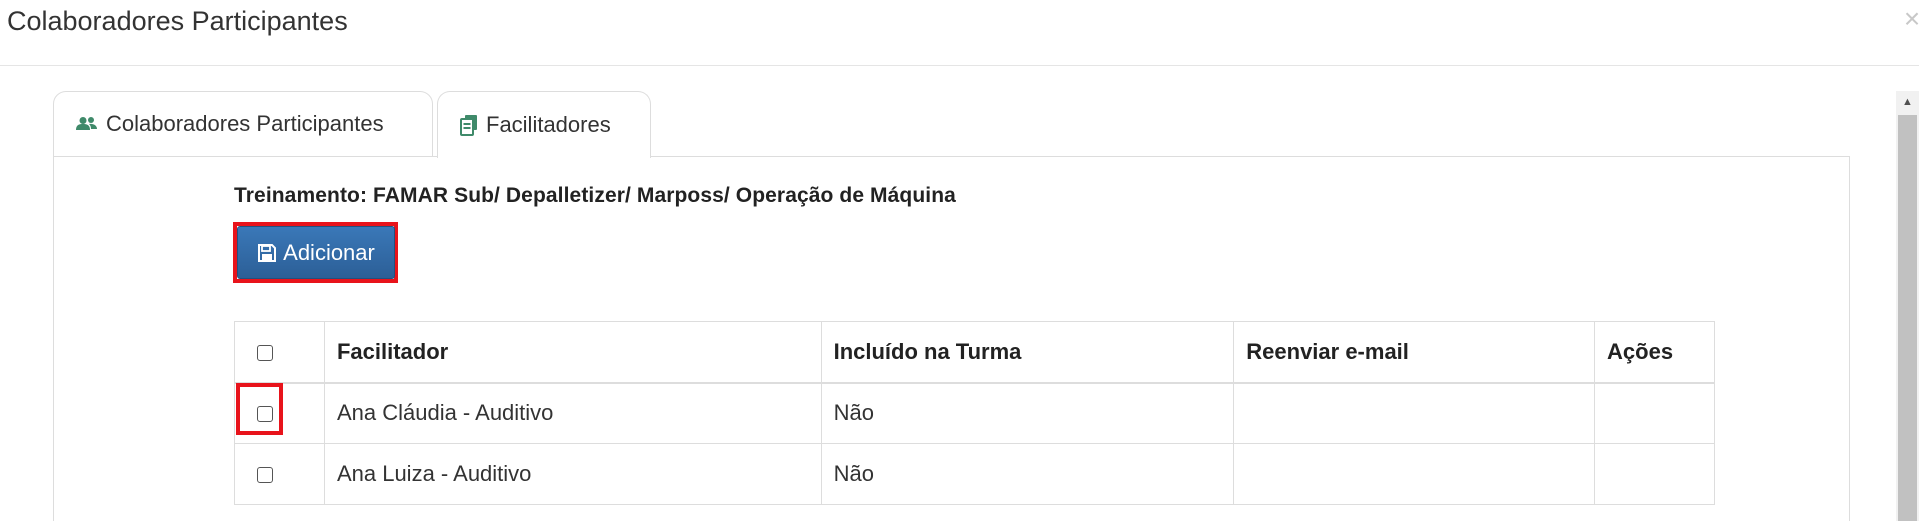 This screenshot has width=1919, height=521. Describe the element at coordinates (177, 21) in the screenshot. I see `modal-title: Colaboradores Participantes` at that location.